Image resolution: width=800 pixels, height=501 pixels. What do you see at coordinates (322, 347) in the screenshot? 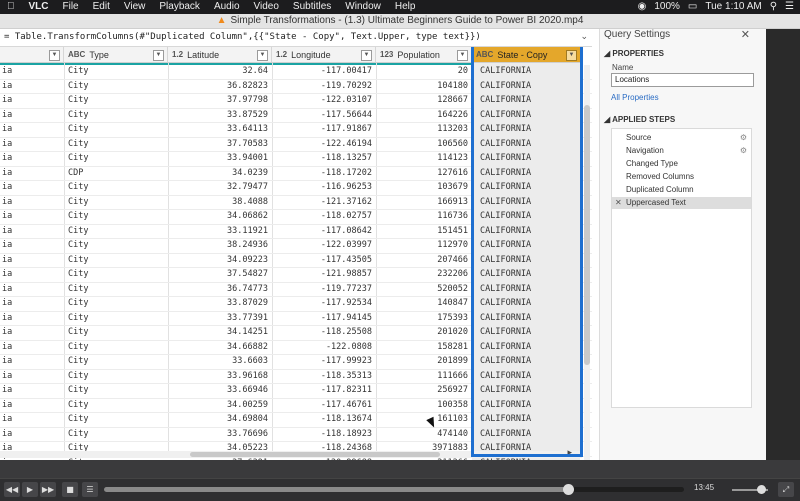
I see `cell-longitude: -122.0808` at bounding box center [322, 347].